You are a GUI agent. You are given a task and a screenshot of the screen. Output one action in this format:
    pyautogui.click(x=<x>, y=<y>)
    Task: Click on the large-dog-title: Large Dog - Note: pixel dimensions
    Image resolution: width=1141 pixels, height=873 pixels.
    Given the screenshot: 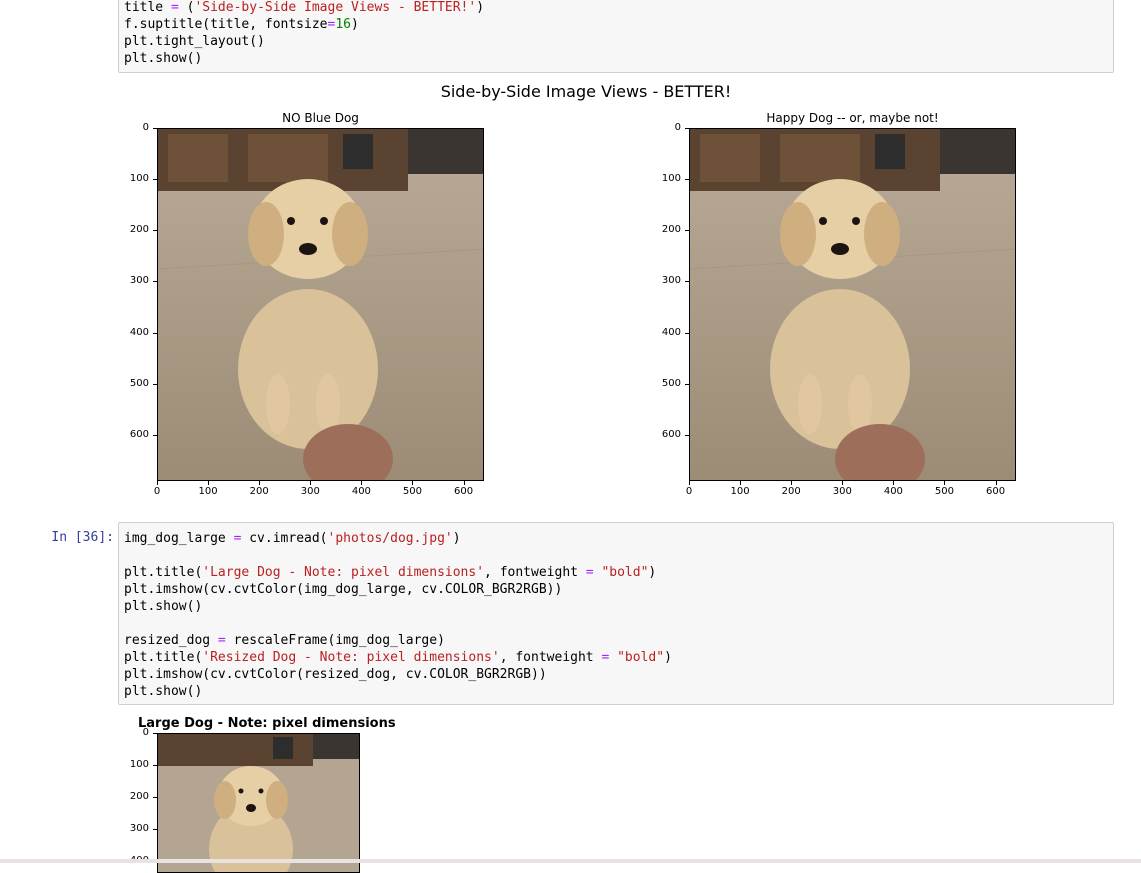 What is the action you would take?
    pyautogui.click(x=267, y=723)
    